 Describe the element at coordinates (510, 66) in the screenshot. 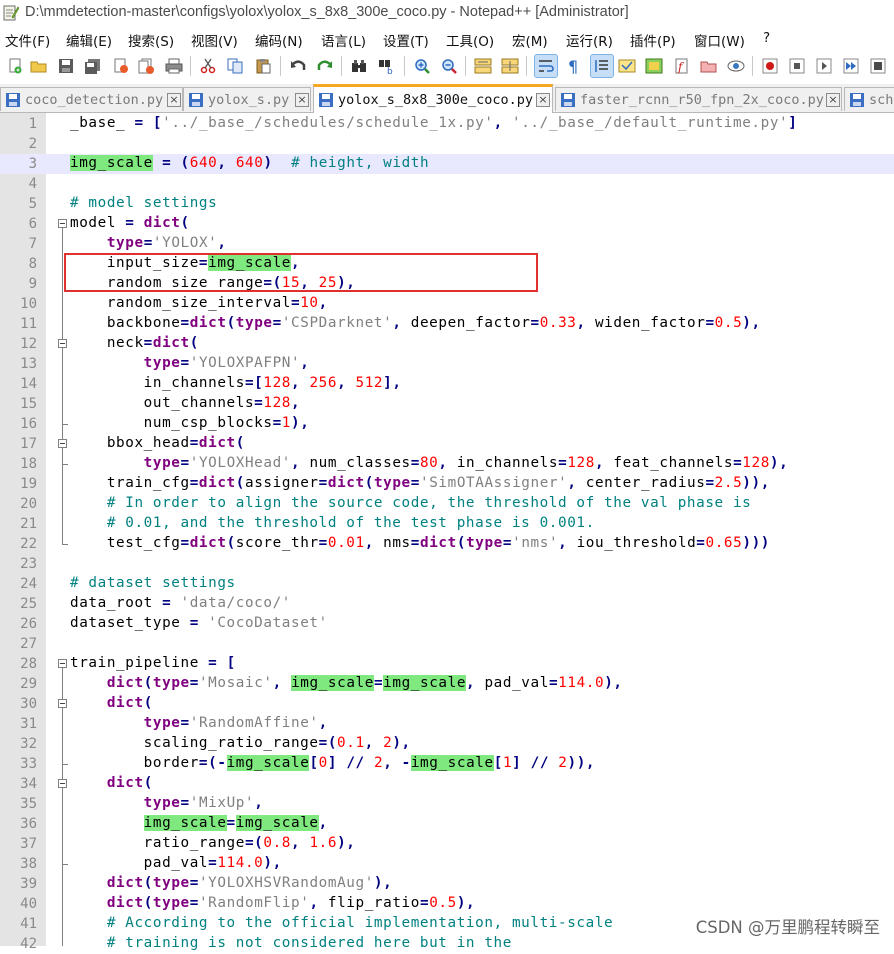

I see `sync-horizontal-scroll-icon` at that location.